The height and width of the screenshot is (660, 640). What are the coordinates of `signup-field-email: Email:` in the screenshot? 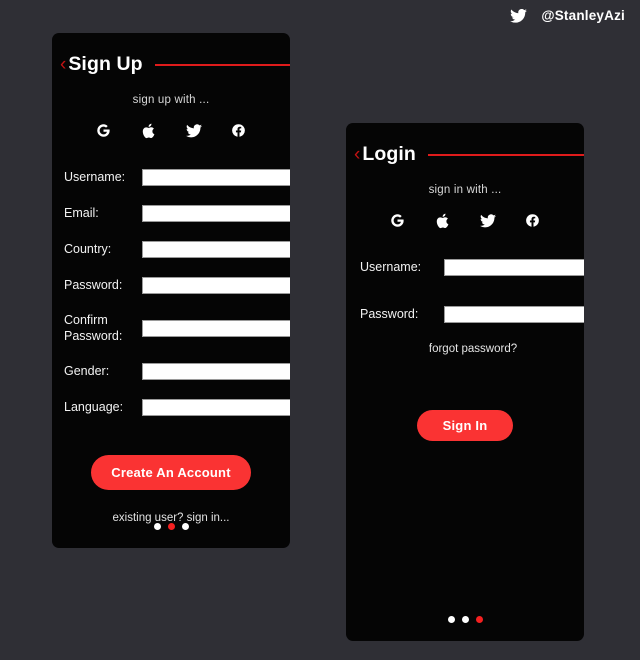 It's located at (177, 213).